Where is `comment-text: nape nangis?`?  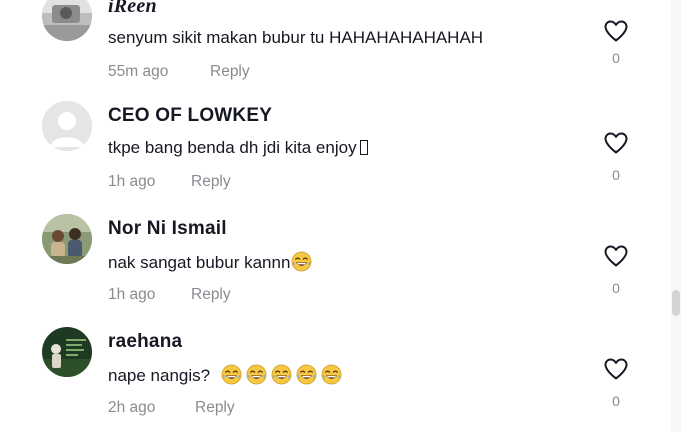
comment-text: nape nangis? is located at coordinates (225, 375).